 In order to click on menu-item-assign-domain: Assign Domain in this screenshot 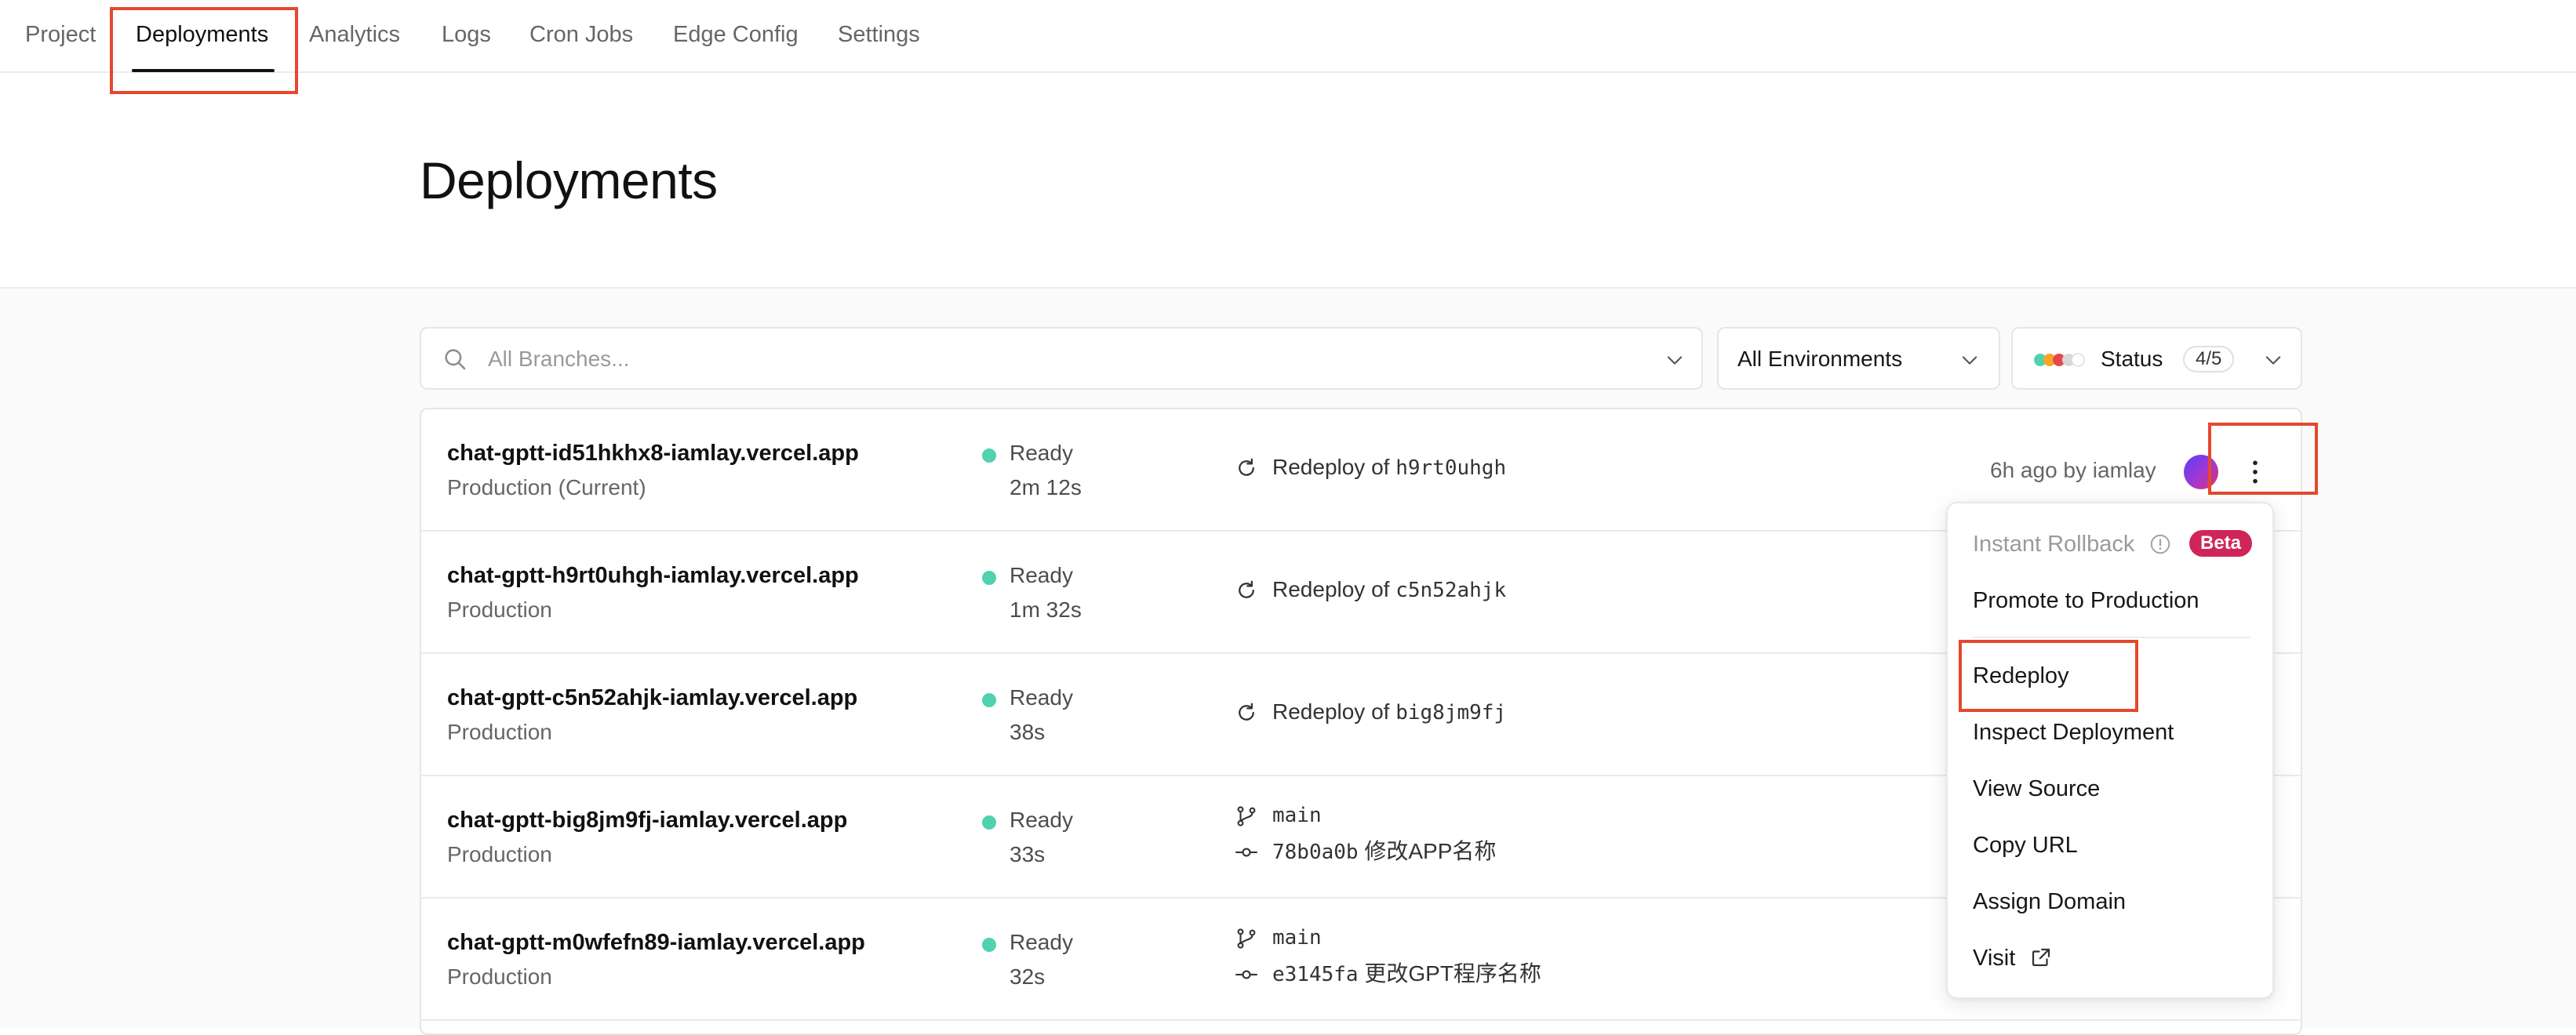, I will do `click(2049, 902)`.